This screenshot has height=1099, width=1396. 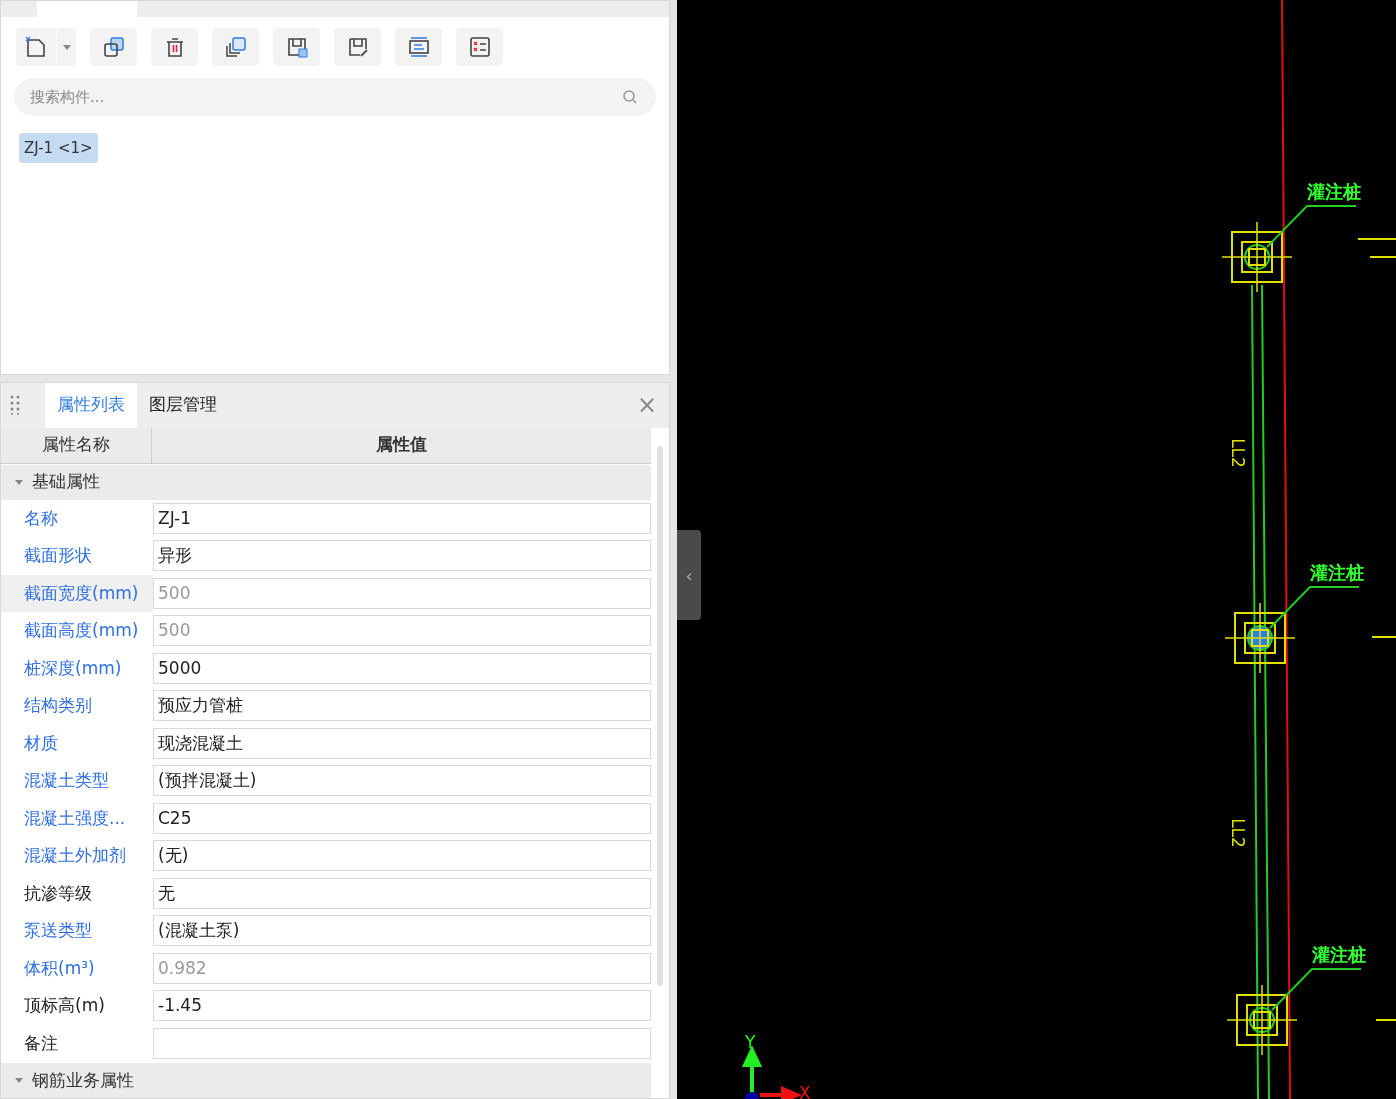 What do you see at coordinates (402, 556) in the screenshot?
I see `value-field: 异形` at bounding box center [402, 556].